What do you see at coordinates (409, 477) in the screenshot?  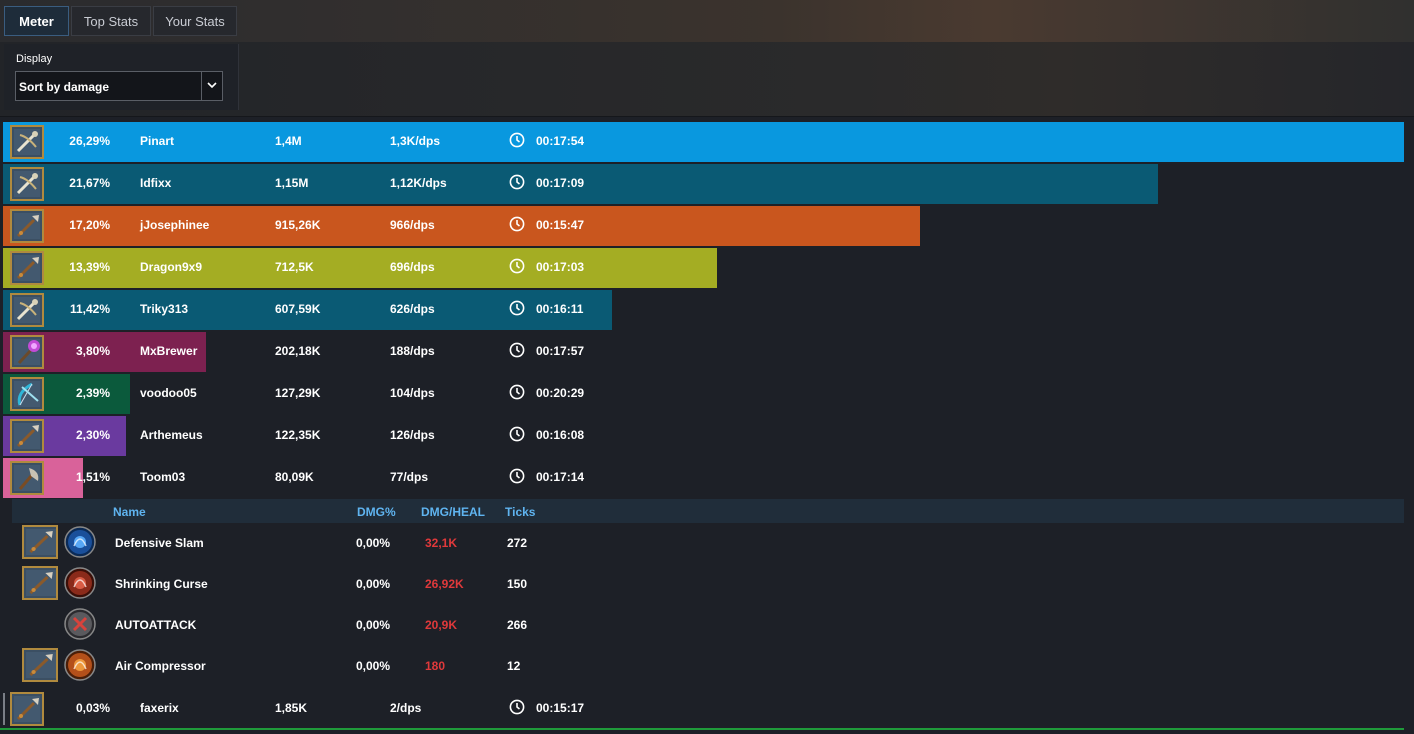 I see `damage-per-second: 77/dps` at bounding box center [409, 477].